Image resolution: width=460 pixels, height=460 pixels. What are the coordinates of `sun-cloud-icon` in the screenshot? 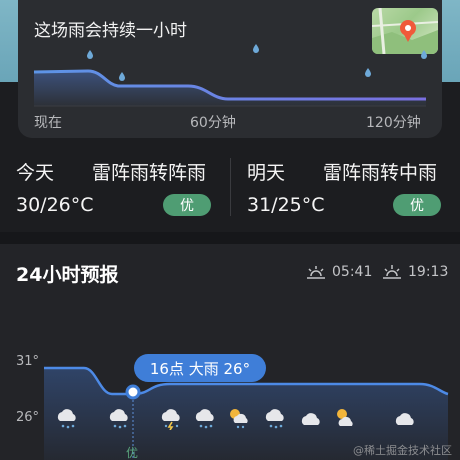 It's located at (345, 417).